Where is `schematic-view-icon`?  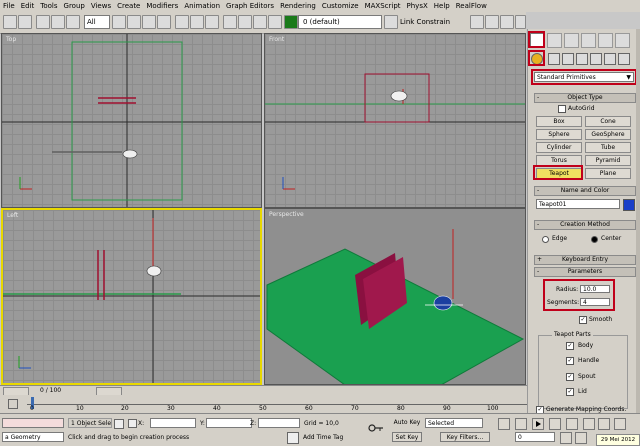
schematic-view-icon is located at coordinates (477, 22).